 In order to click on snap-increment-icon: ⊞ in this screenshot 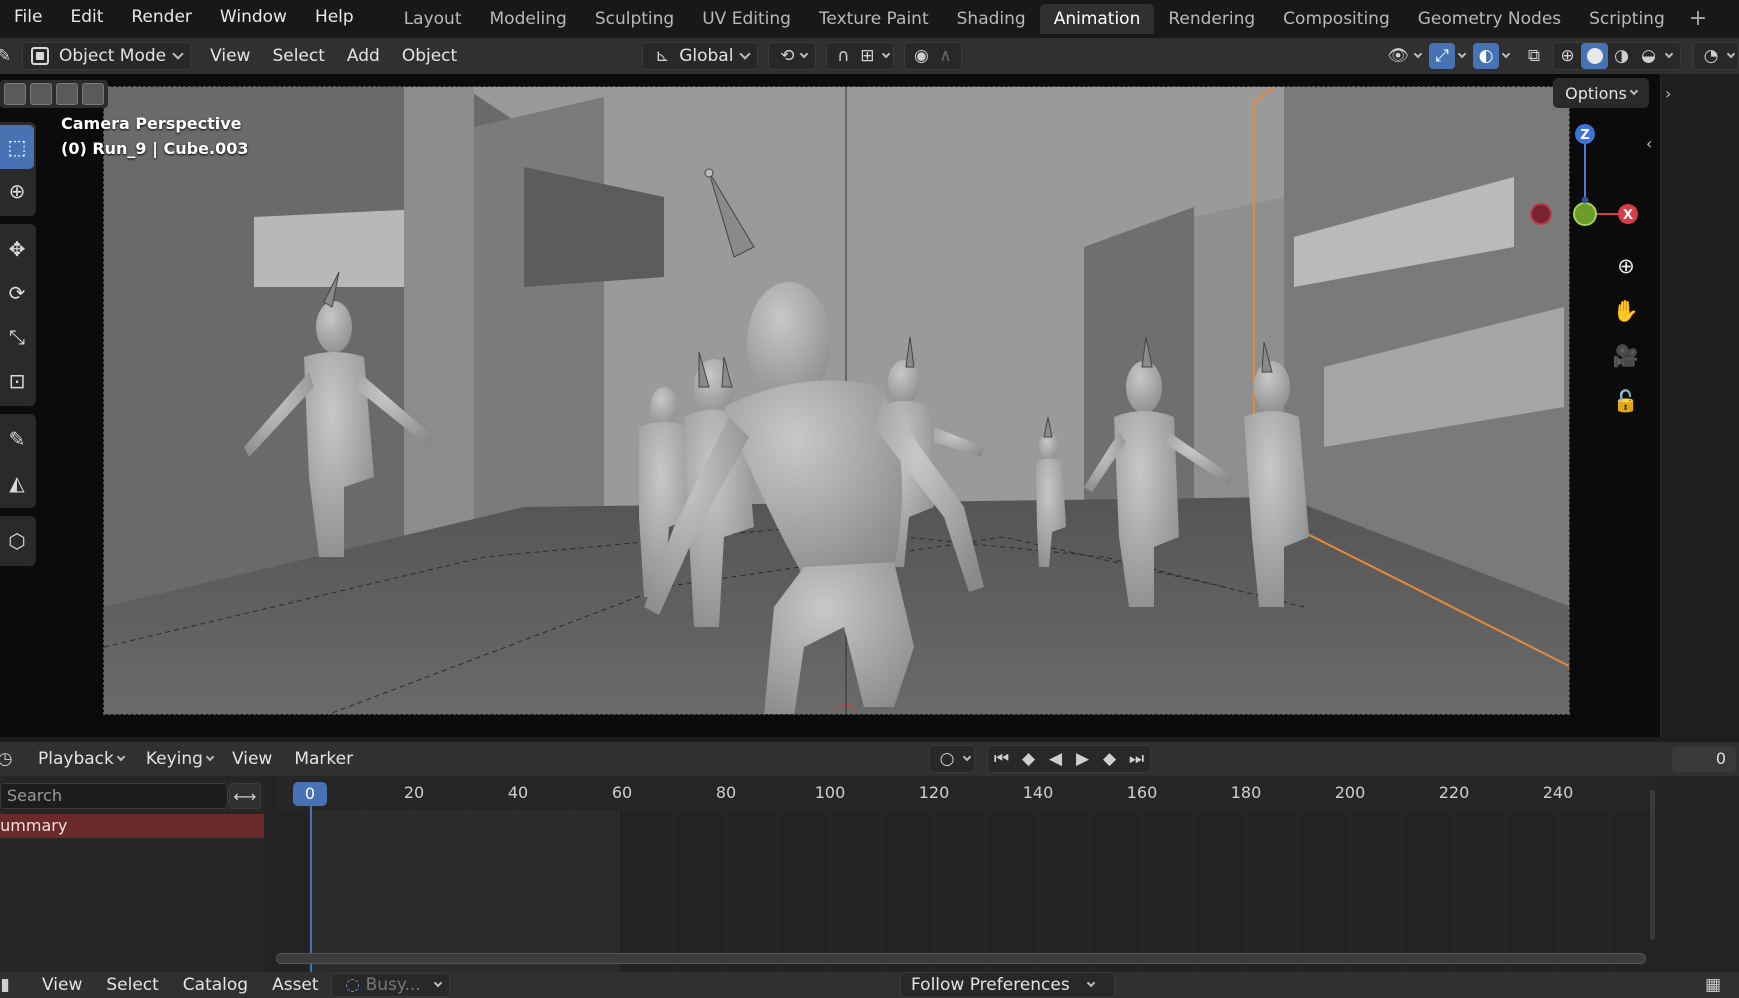, I will do `click(867, 56)`.